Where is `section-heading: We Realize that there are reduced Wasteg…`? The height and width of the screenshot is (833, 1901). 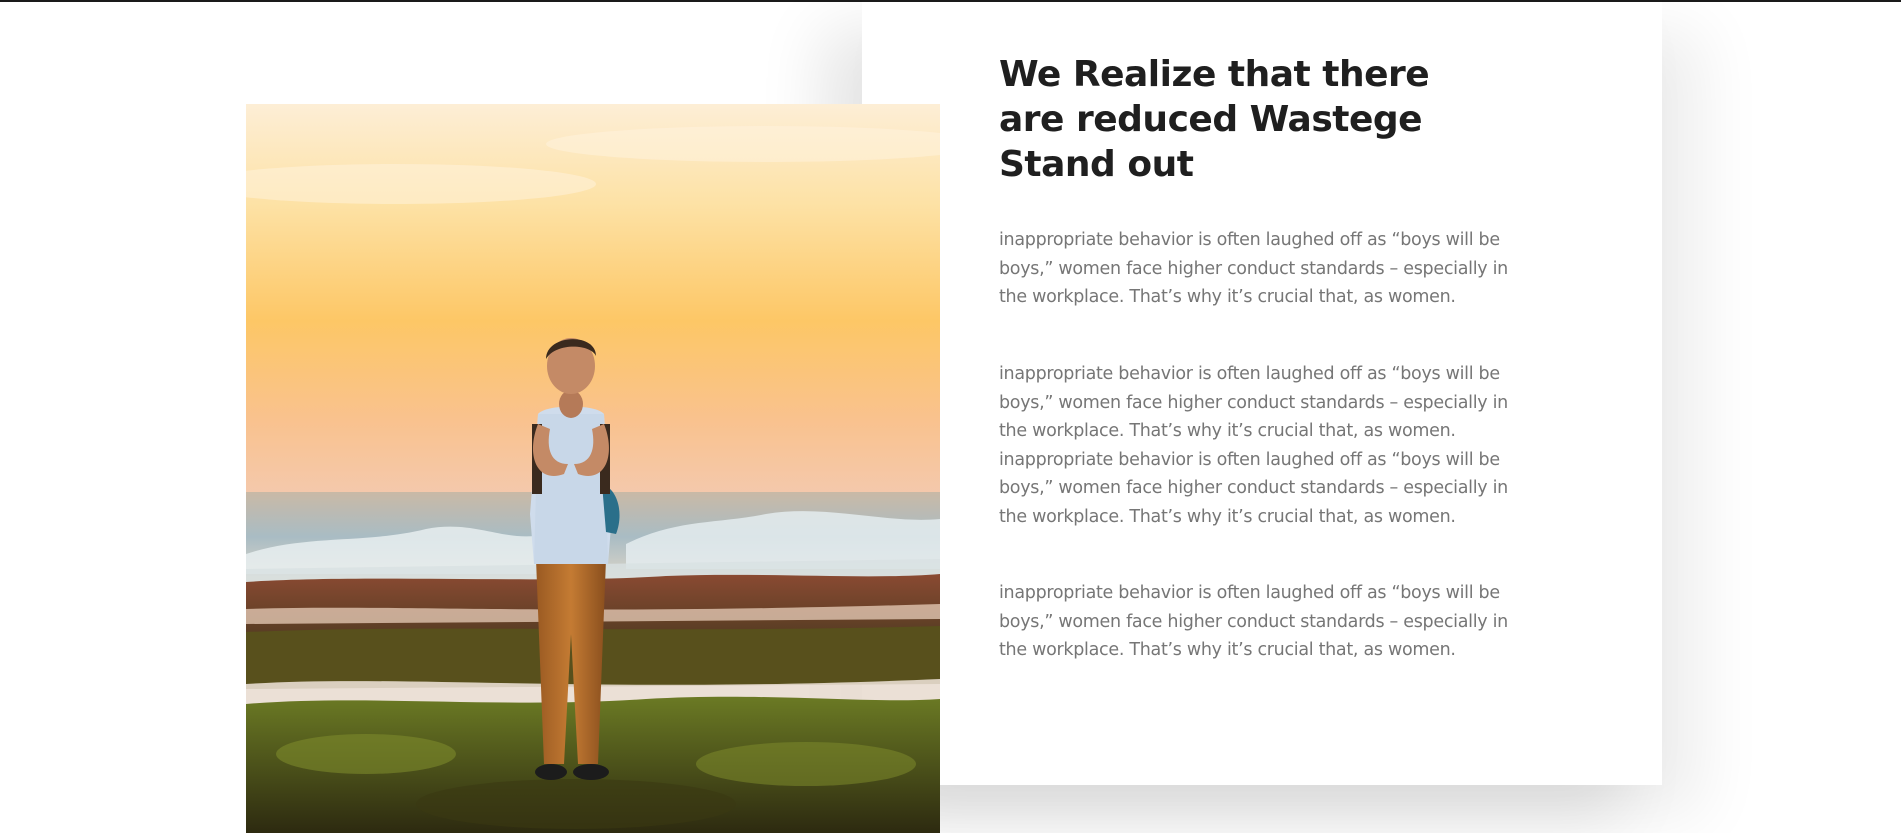 section-heading: We Realize that there are reduced Wasteg… is located at coordinates (1214, 119).